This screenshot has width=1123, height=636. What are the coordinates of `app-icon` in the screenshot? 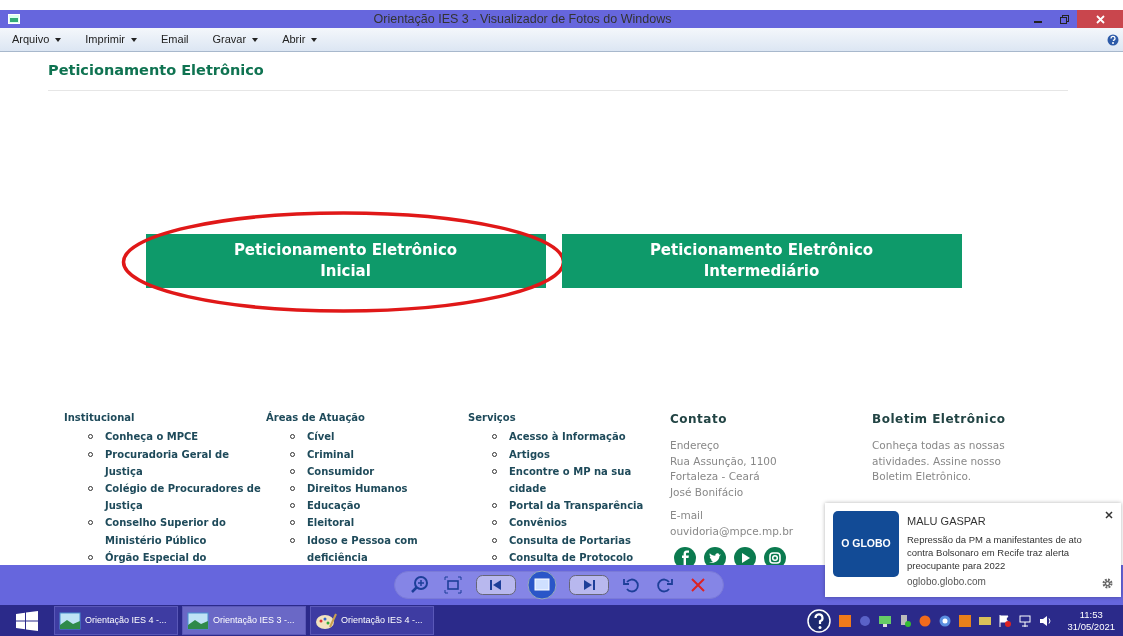 It's located at (14, 19).